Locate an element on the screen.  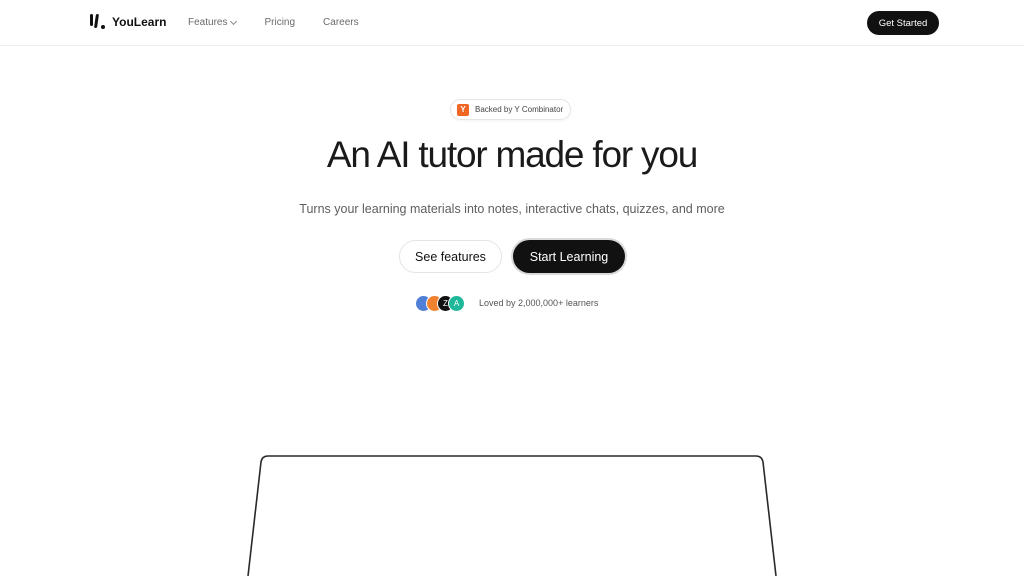
see-features-button: See features is located at coordinates (450, 256).